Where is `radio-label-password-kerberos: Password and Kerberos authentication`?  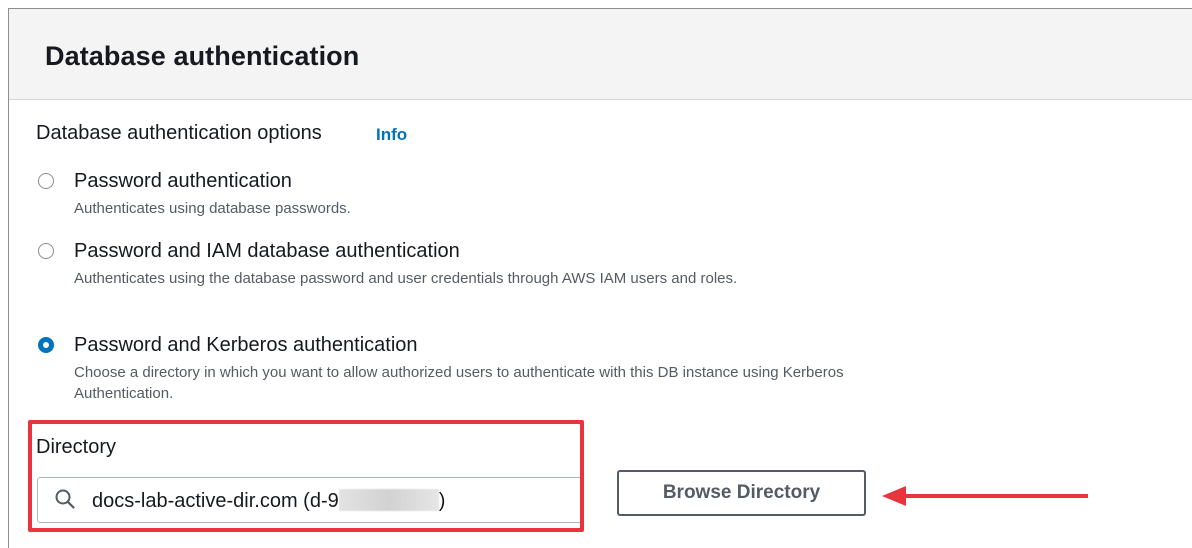 radio-label-password-kerberos: Password and Kerberos authentication is located at coordinates (246, 345).